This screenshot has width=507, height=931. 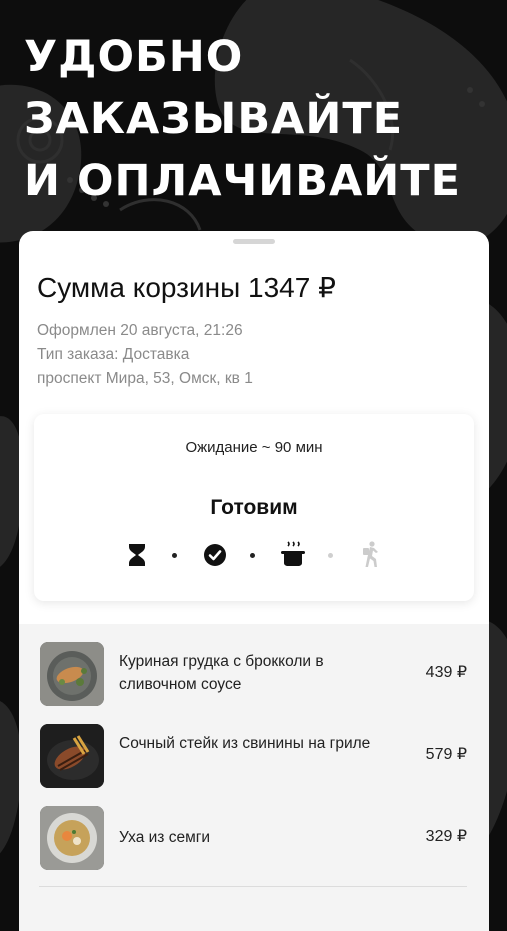 What do you see at coordinates (215, 555) in the screenshot?
I see `check-circle-icon` at bounding box center [215, 555].